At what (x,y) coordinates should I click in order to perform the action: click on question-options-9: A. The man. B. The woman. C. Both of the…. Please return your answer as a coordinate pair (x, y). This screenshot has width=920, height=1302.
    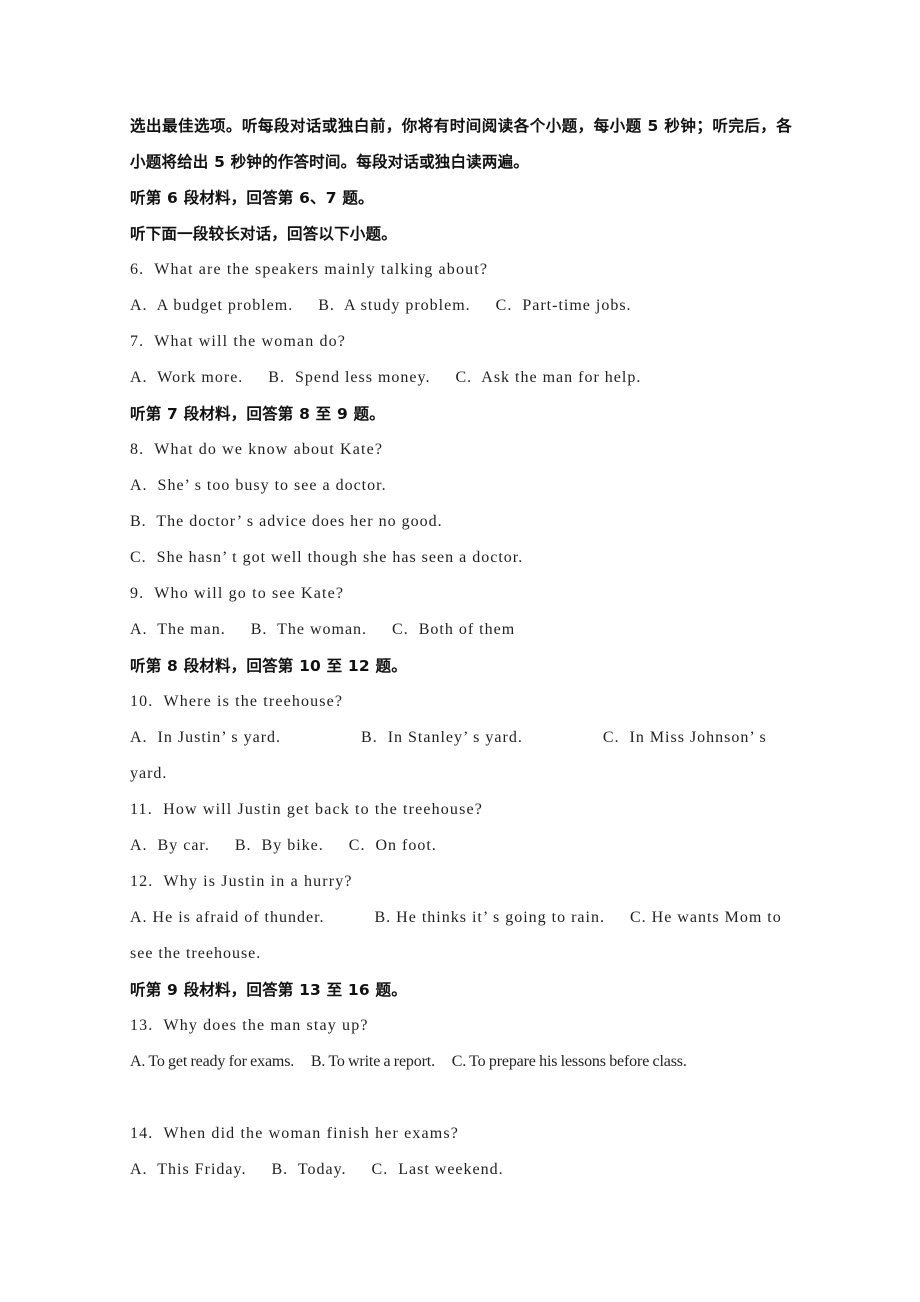
    Looking at the image, I should click on (323, 629).